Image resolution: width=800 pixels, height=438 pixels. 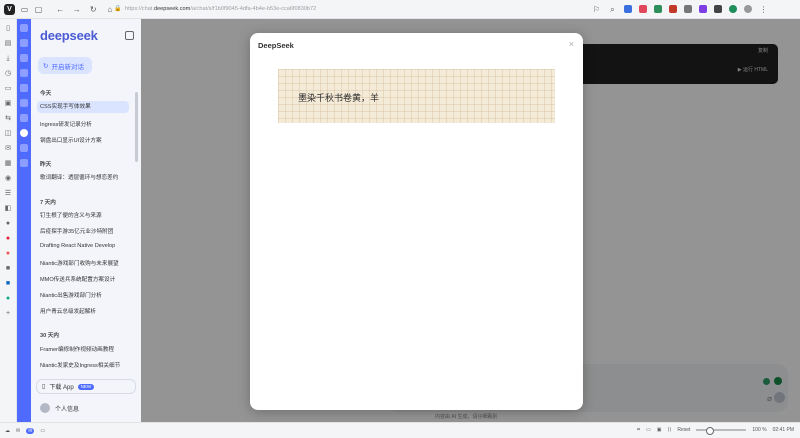 What do you see at coordinates (721, 431) in the screenshot?
I see `zoom-slider` at bounding box center [721, 431].